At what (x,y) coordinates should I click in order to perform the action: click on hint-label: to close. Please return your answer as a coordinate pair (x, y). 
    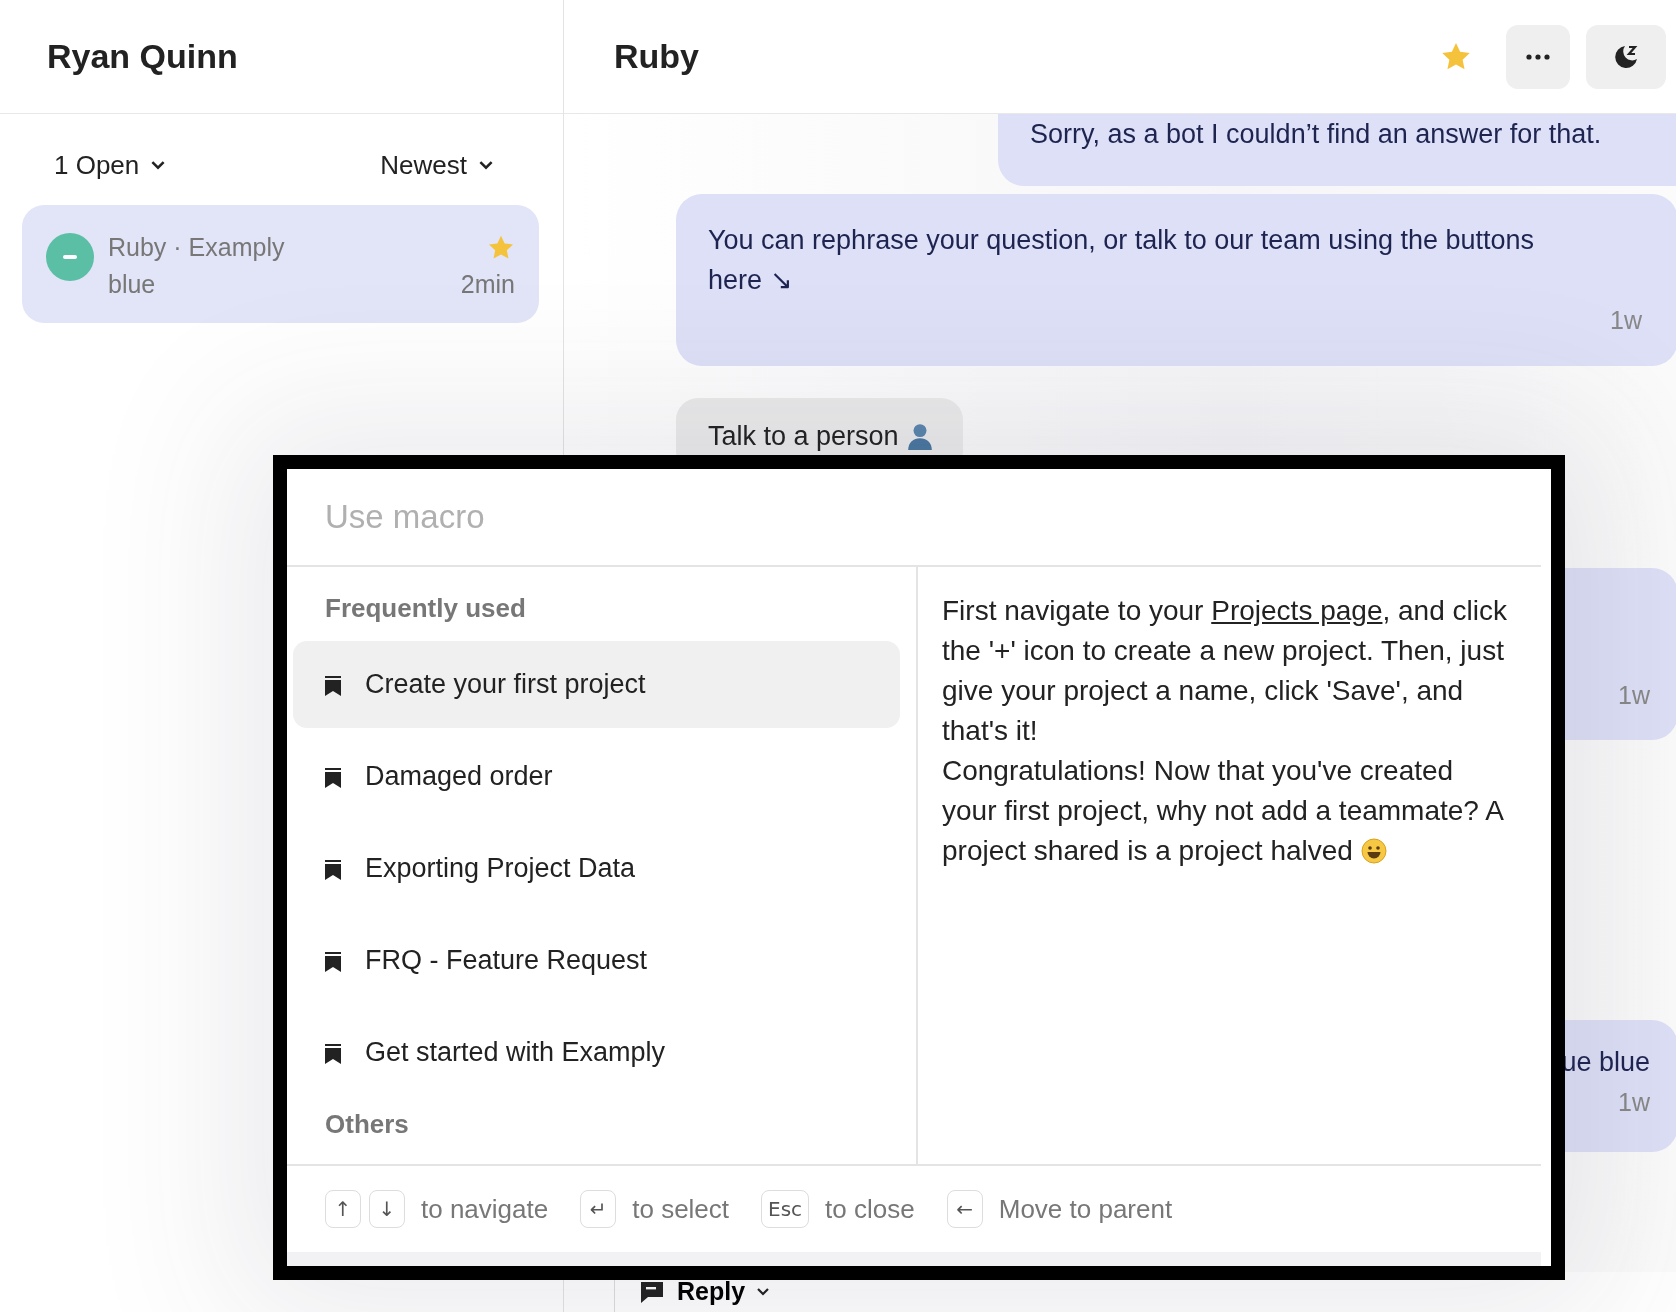
    Looking at the image, I should click on (870, 1209).